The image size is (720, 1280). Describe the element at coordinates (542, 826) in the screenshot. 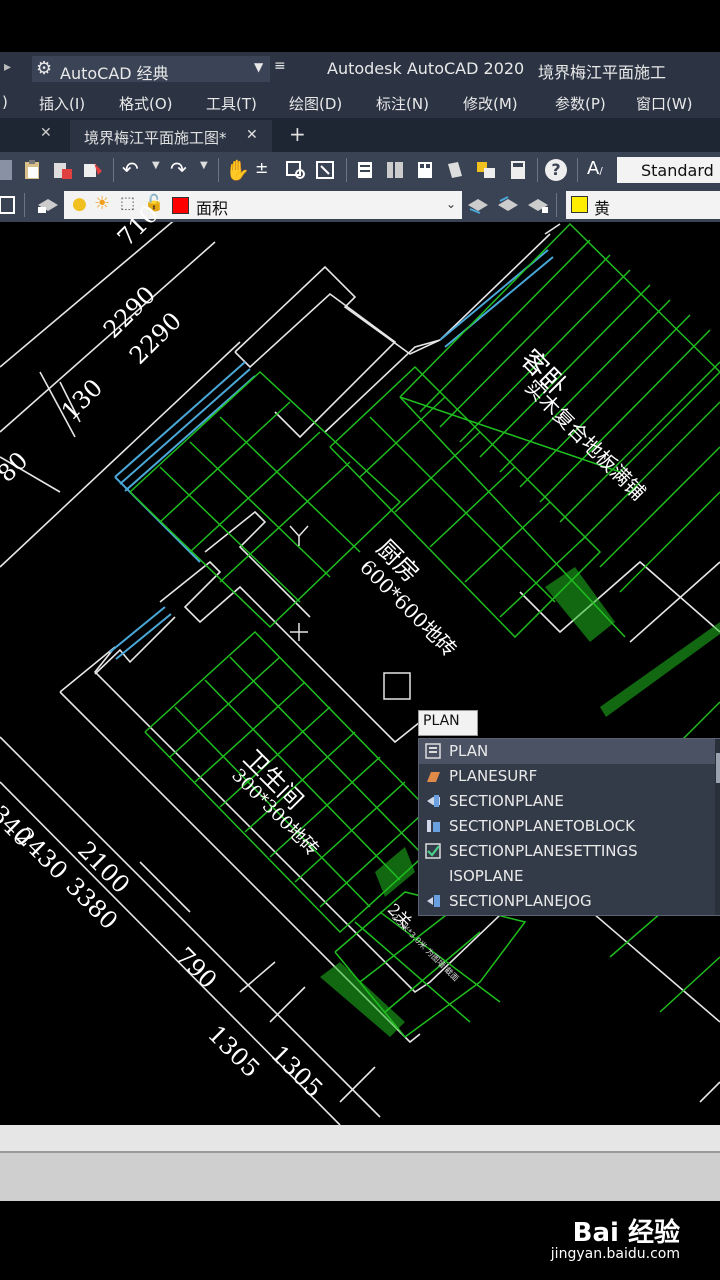

I see `suggestion-label: SECTIONPLANETOBLOCK` at that location.